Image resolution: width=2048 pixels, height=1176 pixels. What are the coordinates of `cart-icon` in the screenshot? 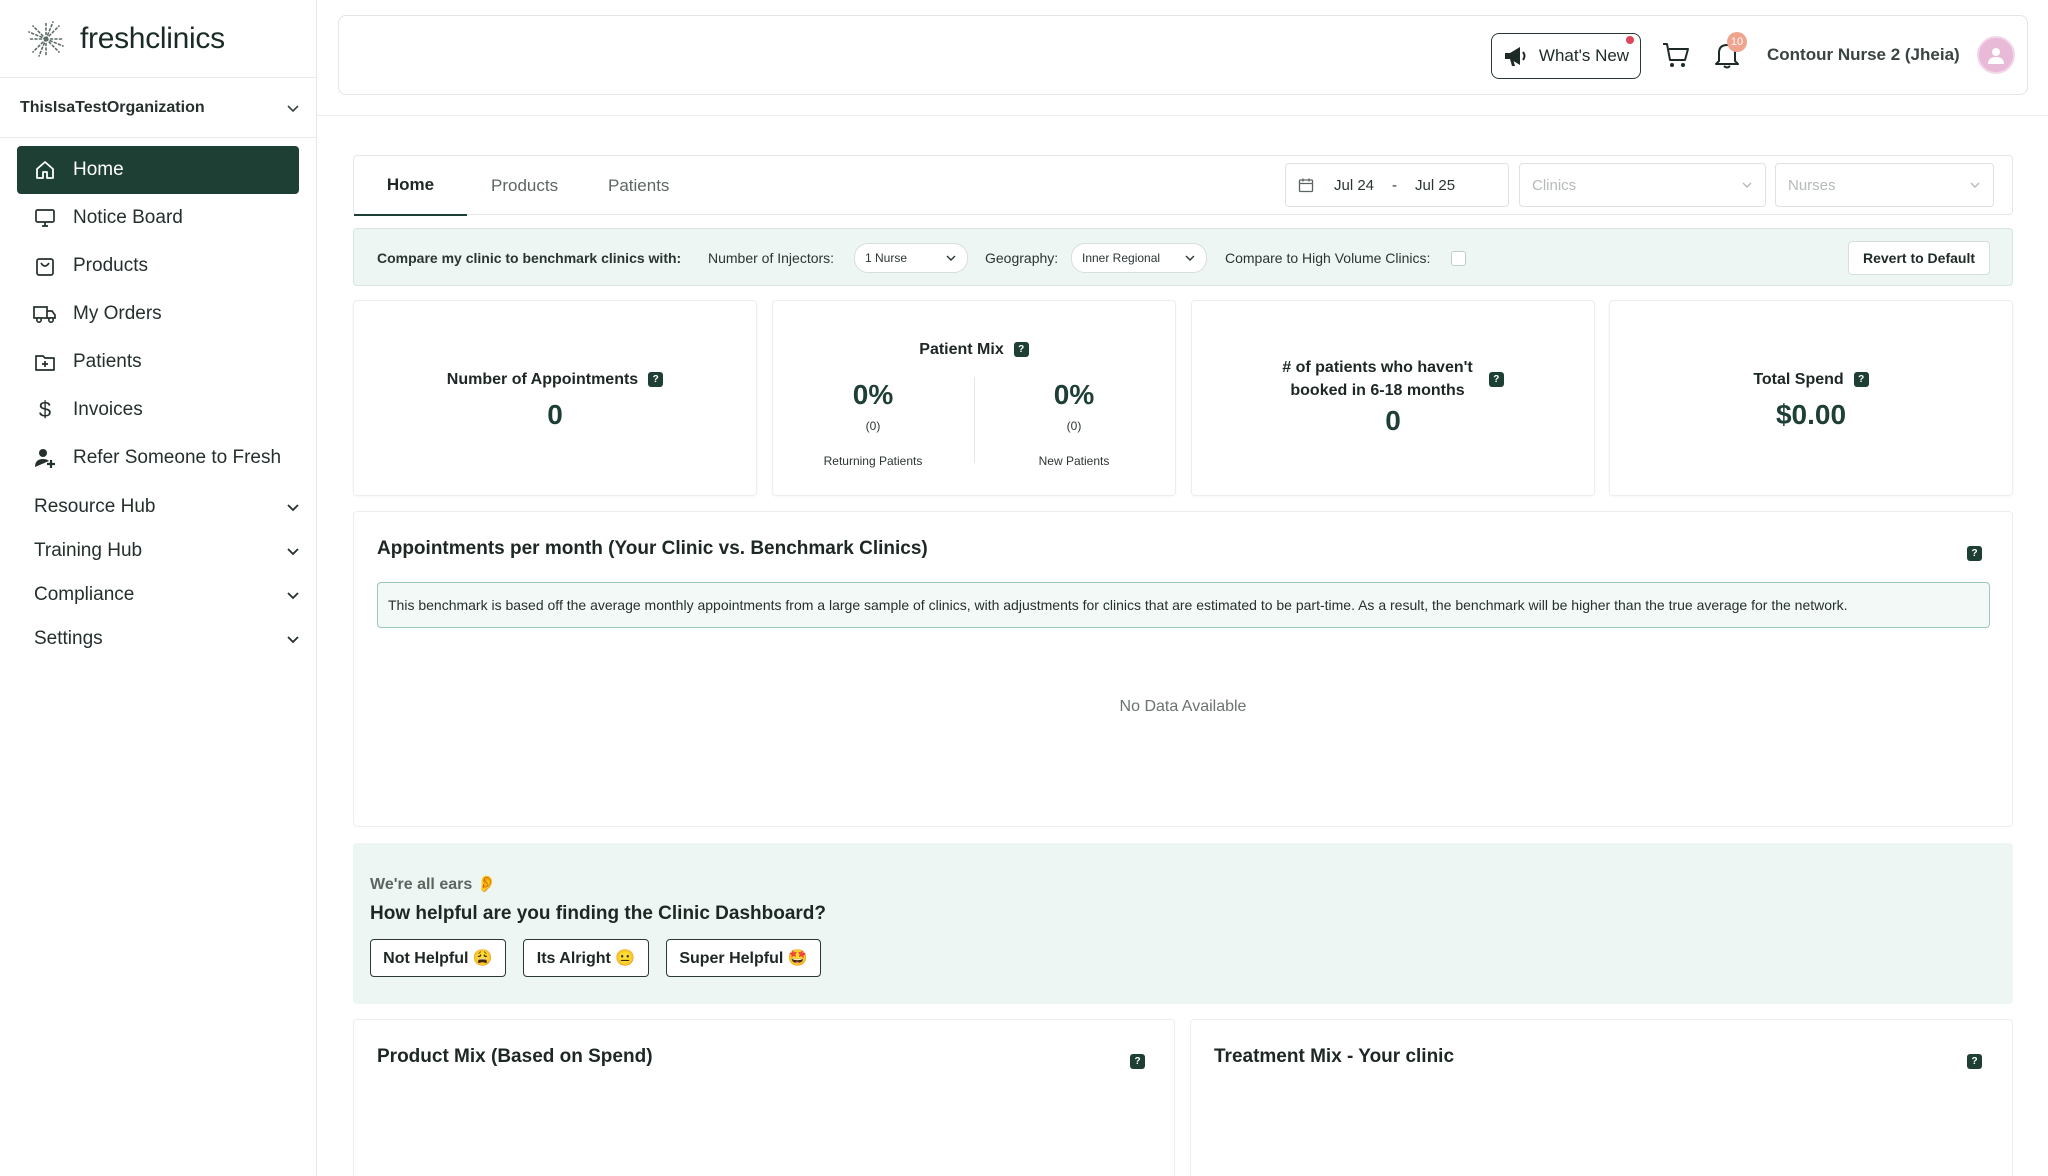 It's located at (1676, 55).